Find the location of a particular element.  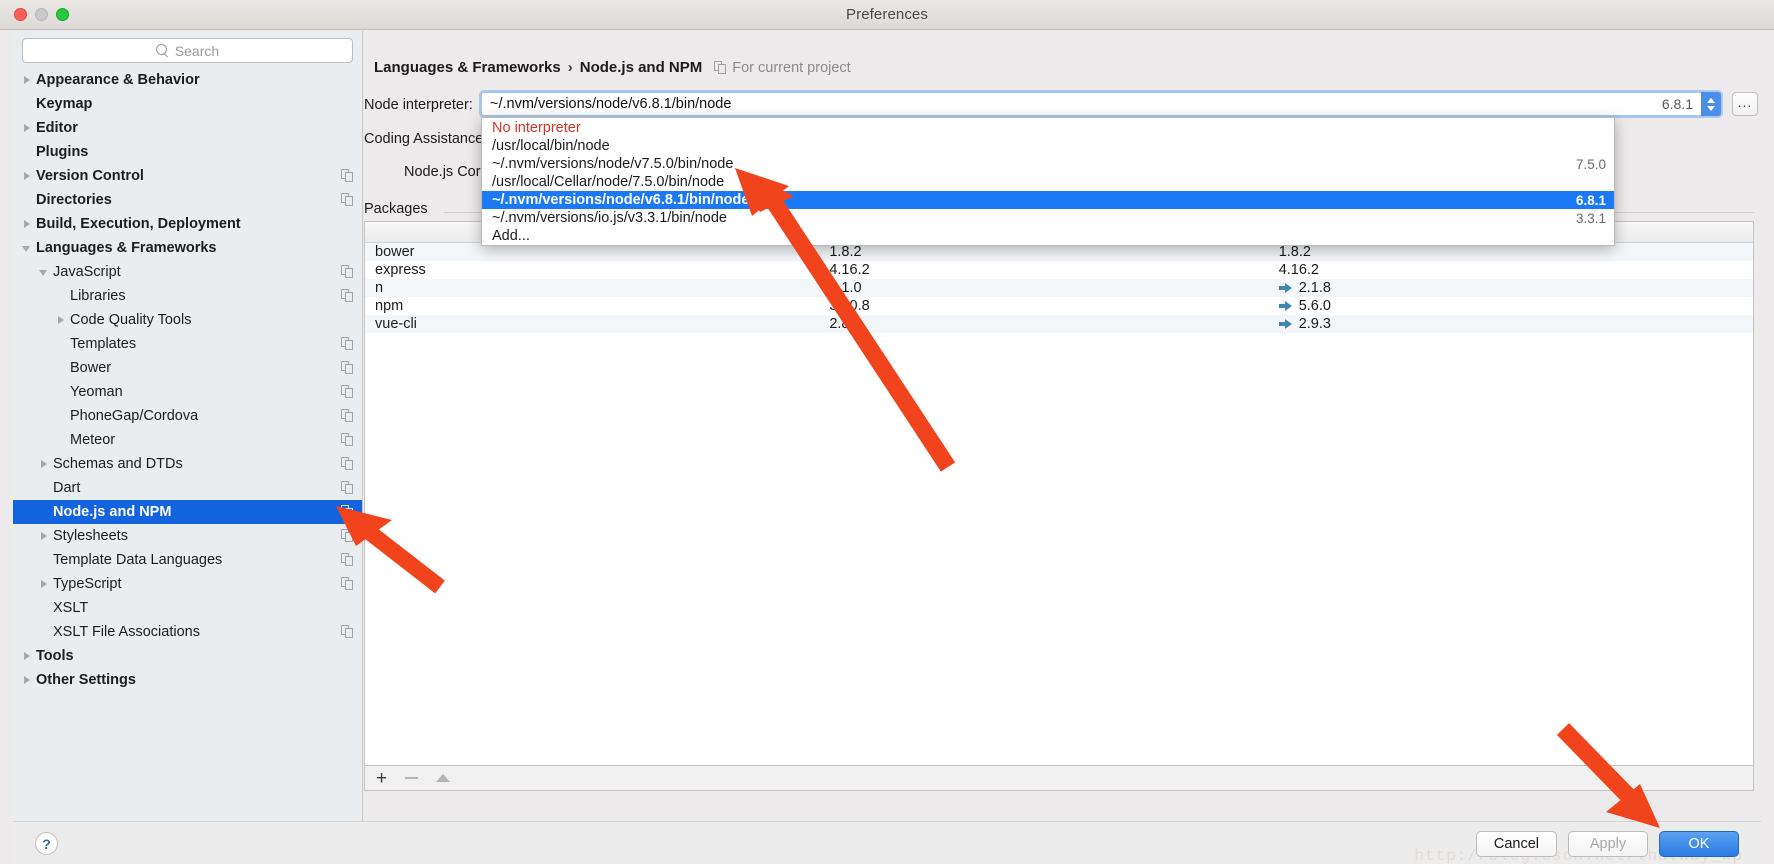

zoom-window-button is located at coordinates (62, 14).